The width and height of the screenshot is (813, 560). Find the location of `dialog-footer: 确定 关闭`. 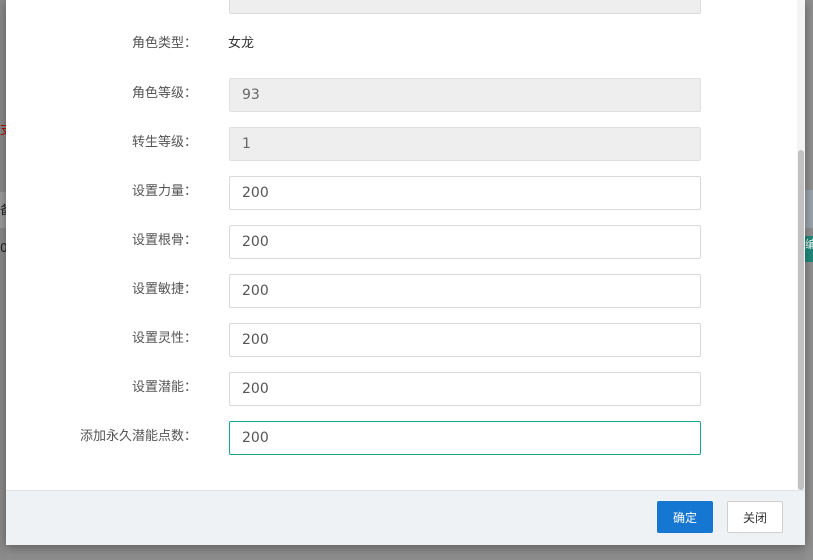

dialog-footer: 确定 关闭 is located at coordinates (405, 517).